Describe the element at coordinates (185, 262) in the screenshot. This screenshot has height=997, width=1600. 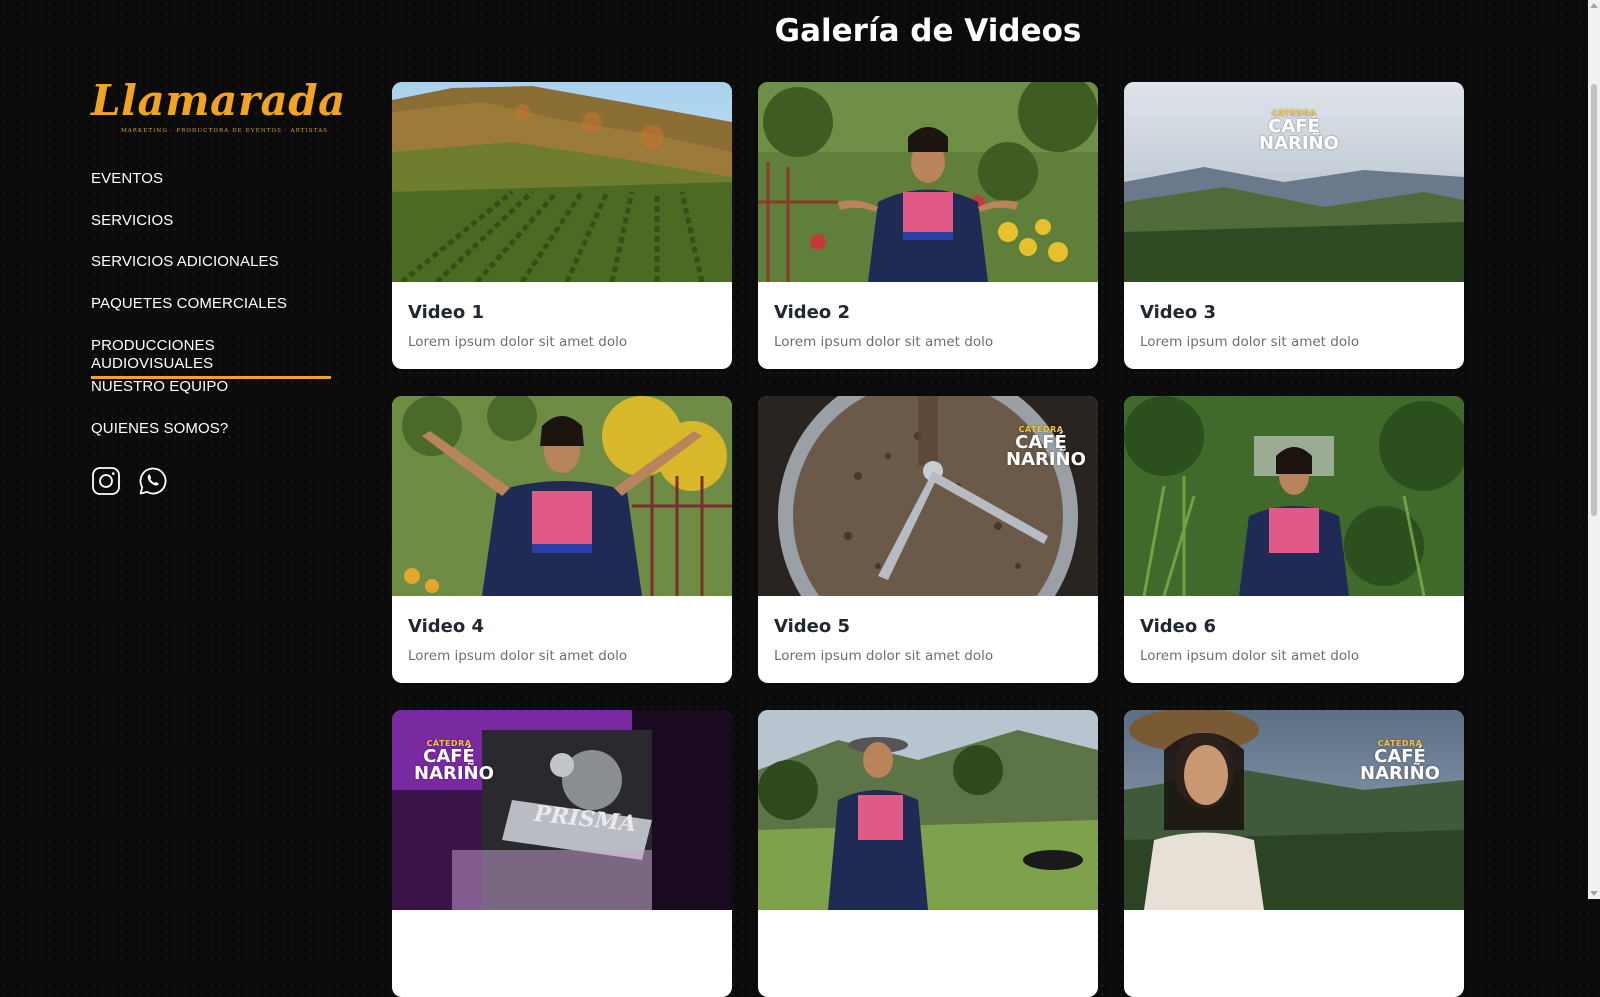
I see `nav-item-label: SERVICIOS ADICIONALES` at that location.